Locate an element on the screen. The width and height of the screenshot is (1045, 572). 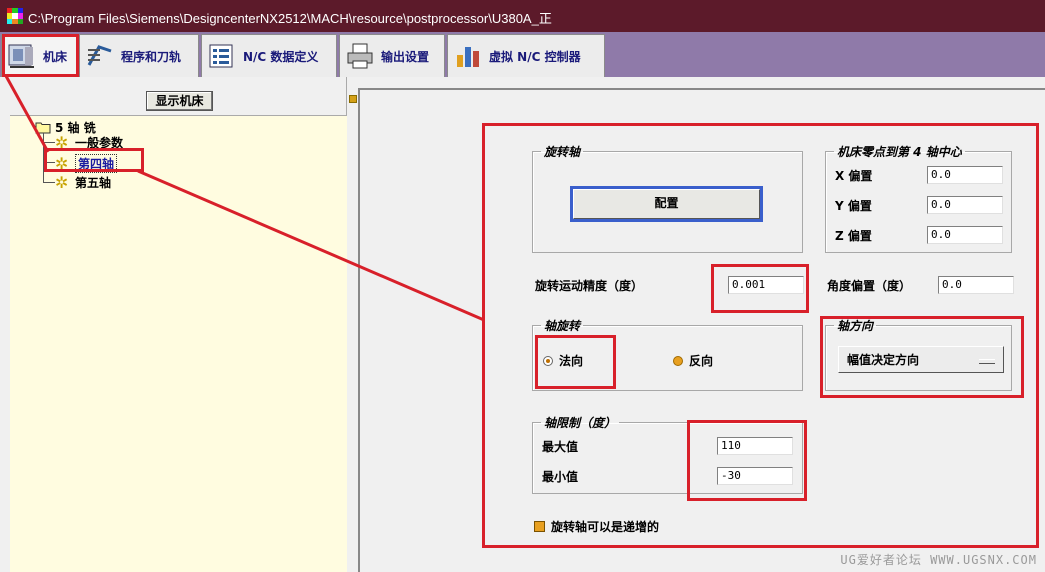
normal-radio: 法向 is located at coordinates (563, 360).